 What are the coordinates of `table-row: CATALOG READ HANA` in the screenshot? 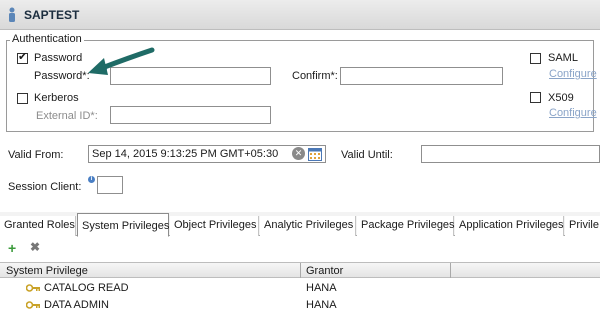 It's located at (300, 288).